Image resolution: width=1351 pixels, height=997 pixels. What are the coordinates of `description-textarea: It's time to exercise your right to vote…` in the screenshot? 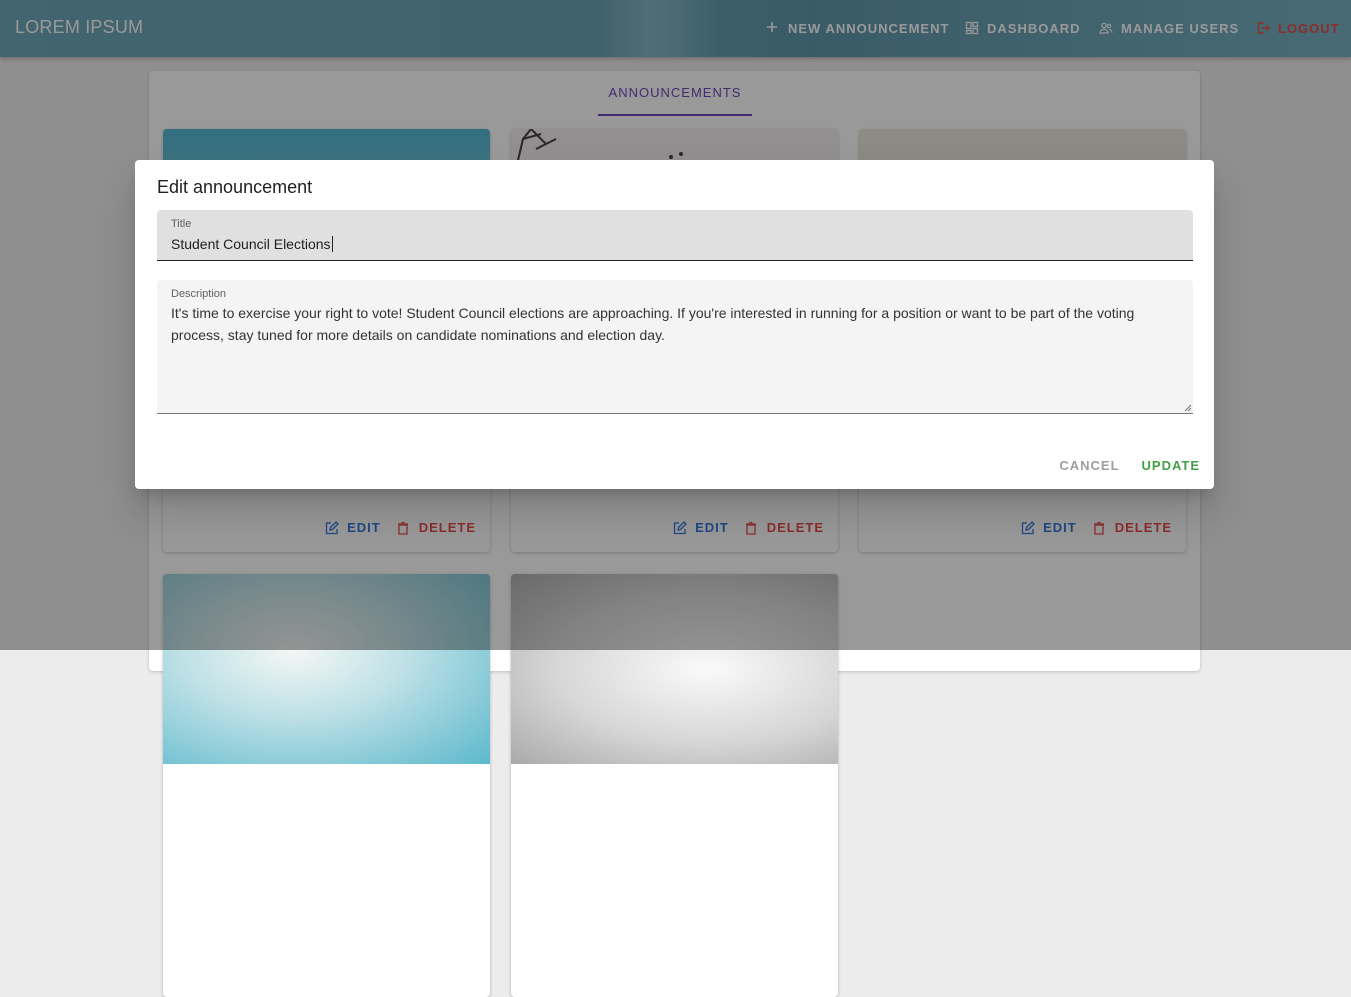 It's located at (671, 324).